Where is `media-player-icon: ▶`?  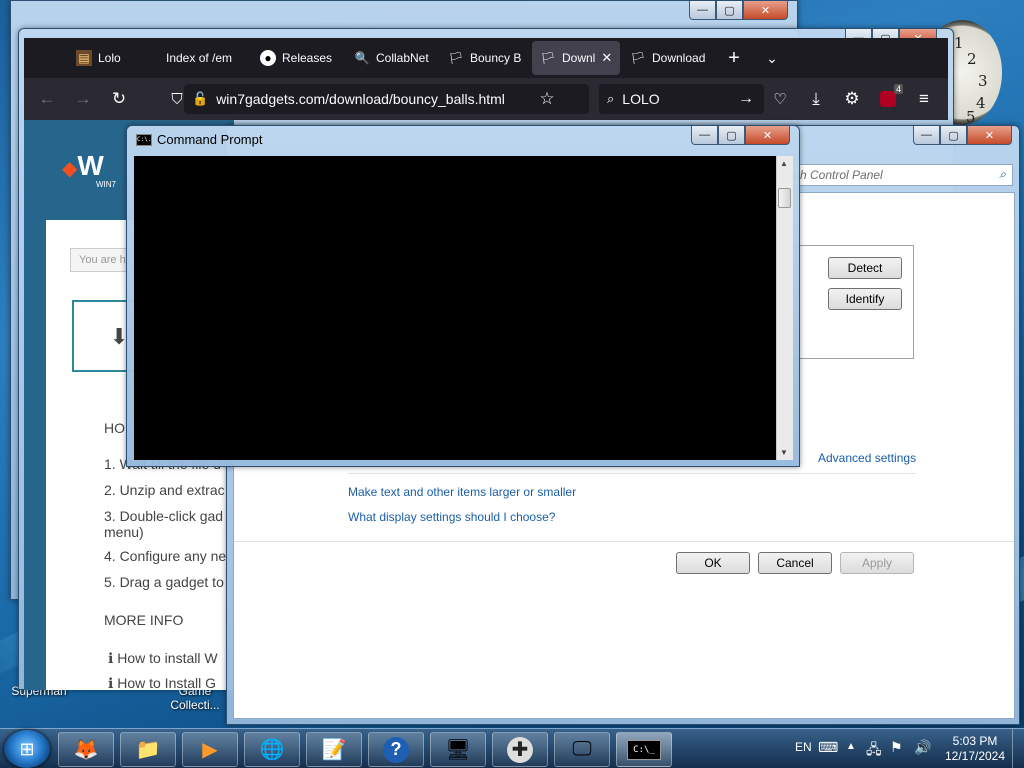 media-player-icon: ▶ is located at coordinates (210, 750).